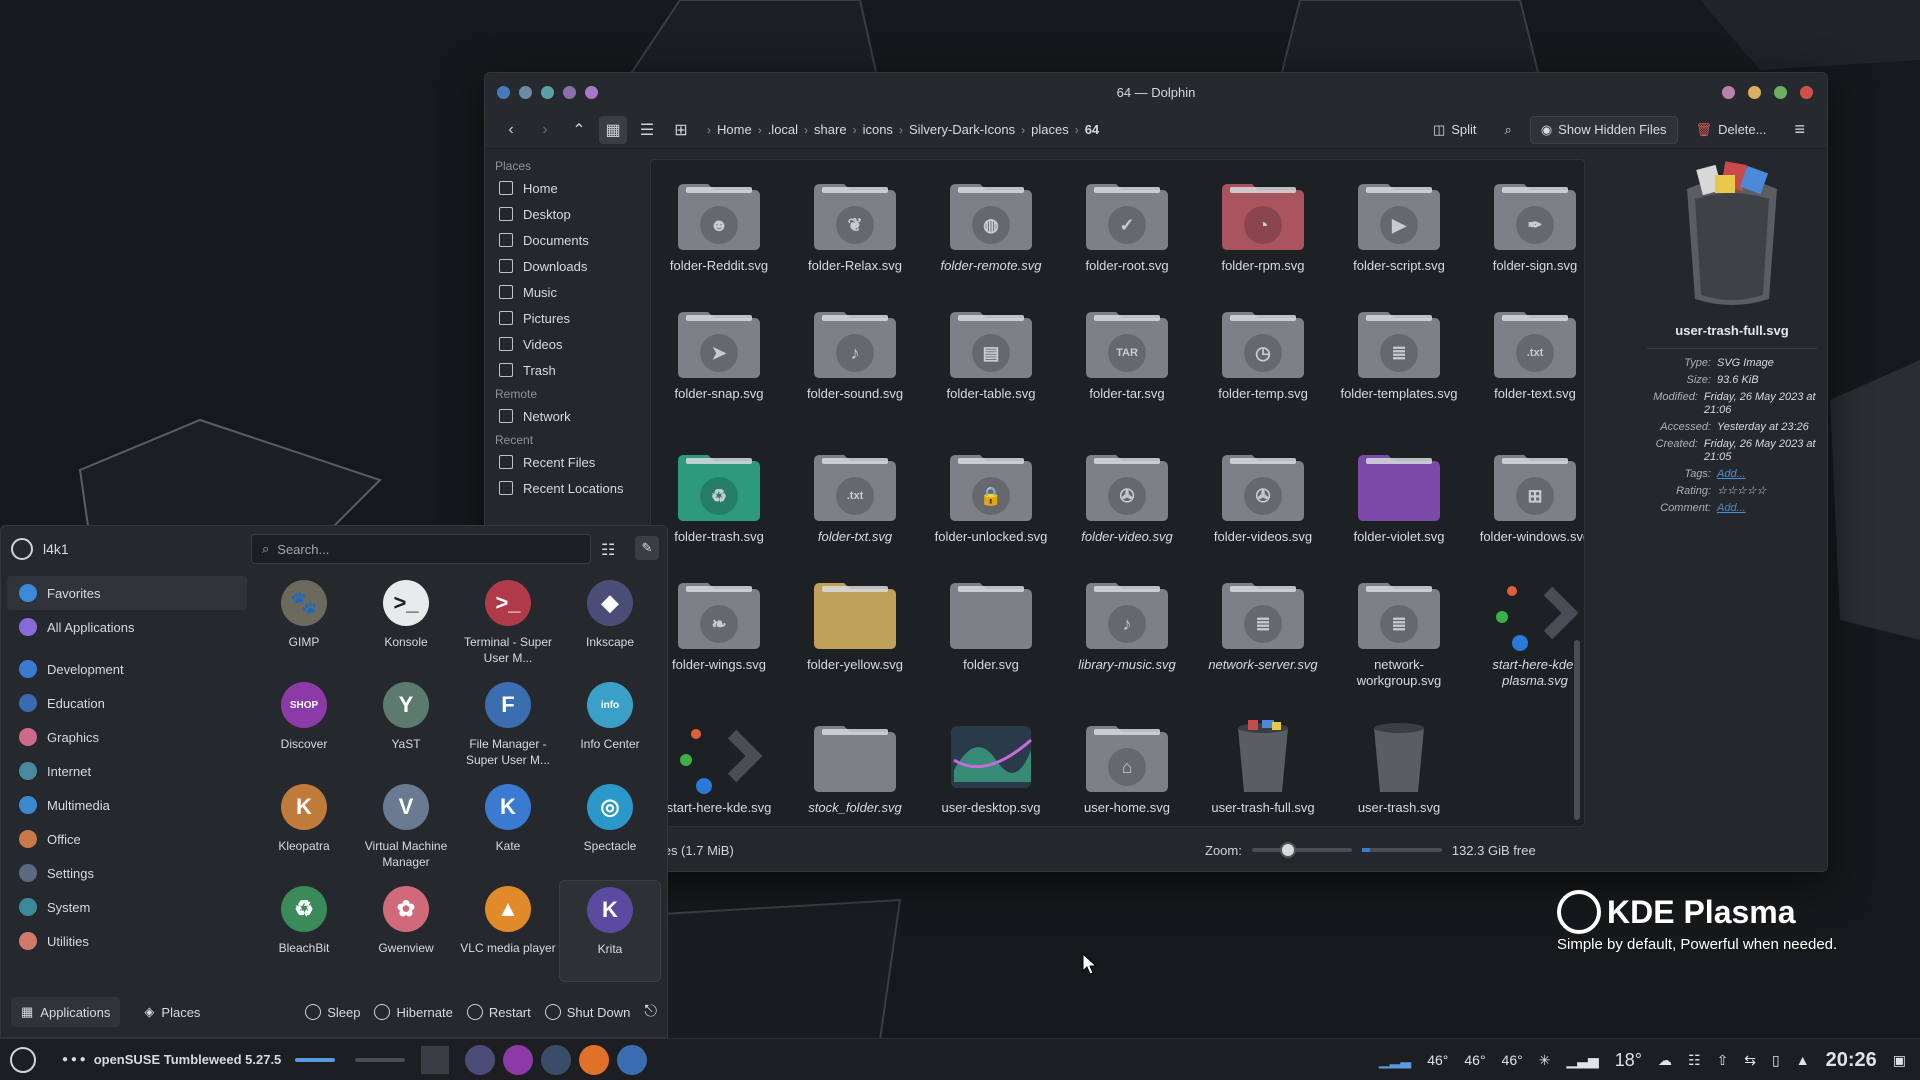  What do you see at coordinates (1525, 642) in the screenshot?
I see `file-item: start-here-kde-plasma.svg` at bounding box center [1525, 642].